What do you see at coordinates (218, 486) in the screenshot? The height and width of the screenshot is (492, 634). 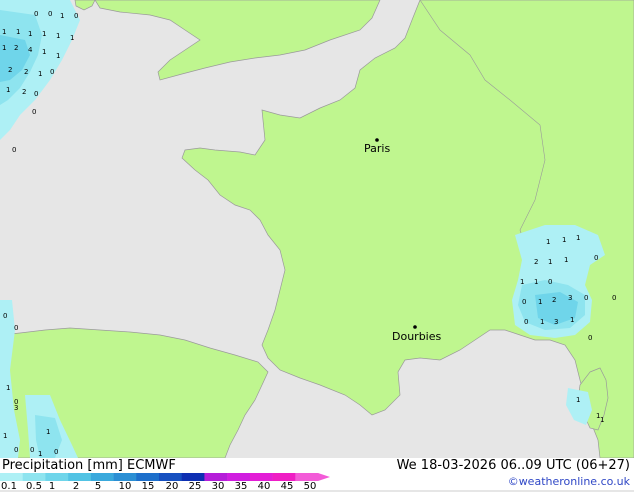 I see `legend-tick-label: 30` at bounding box center [218, 486].